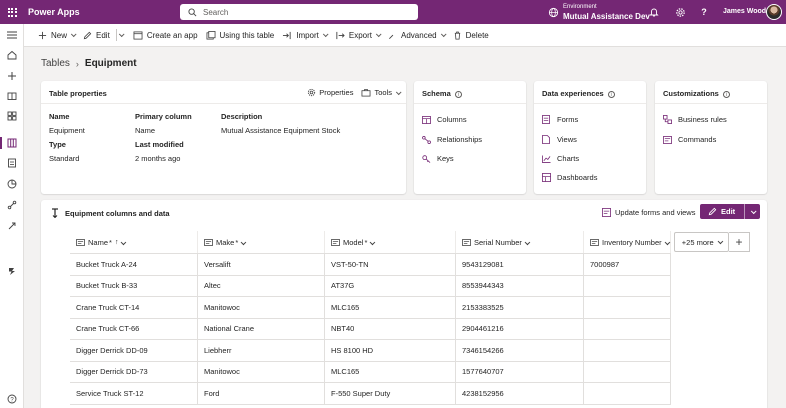  What do you see at coordinates (12, 116) in the screenshot?
I see `apps-icon` at bounding box center [12, 116].